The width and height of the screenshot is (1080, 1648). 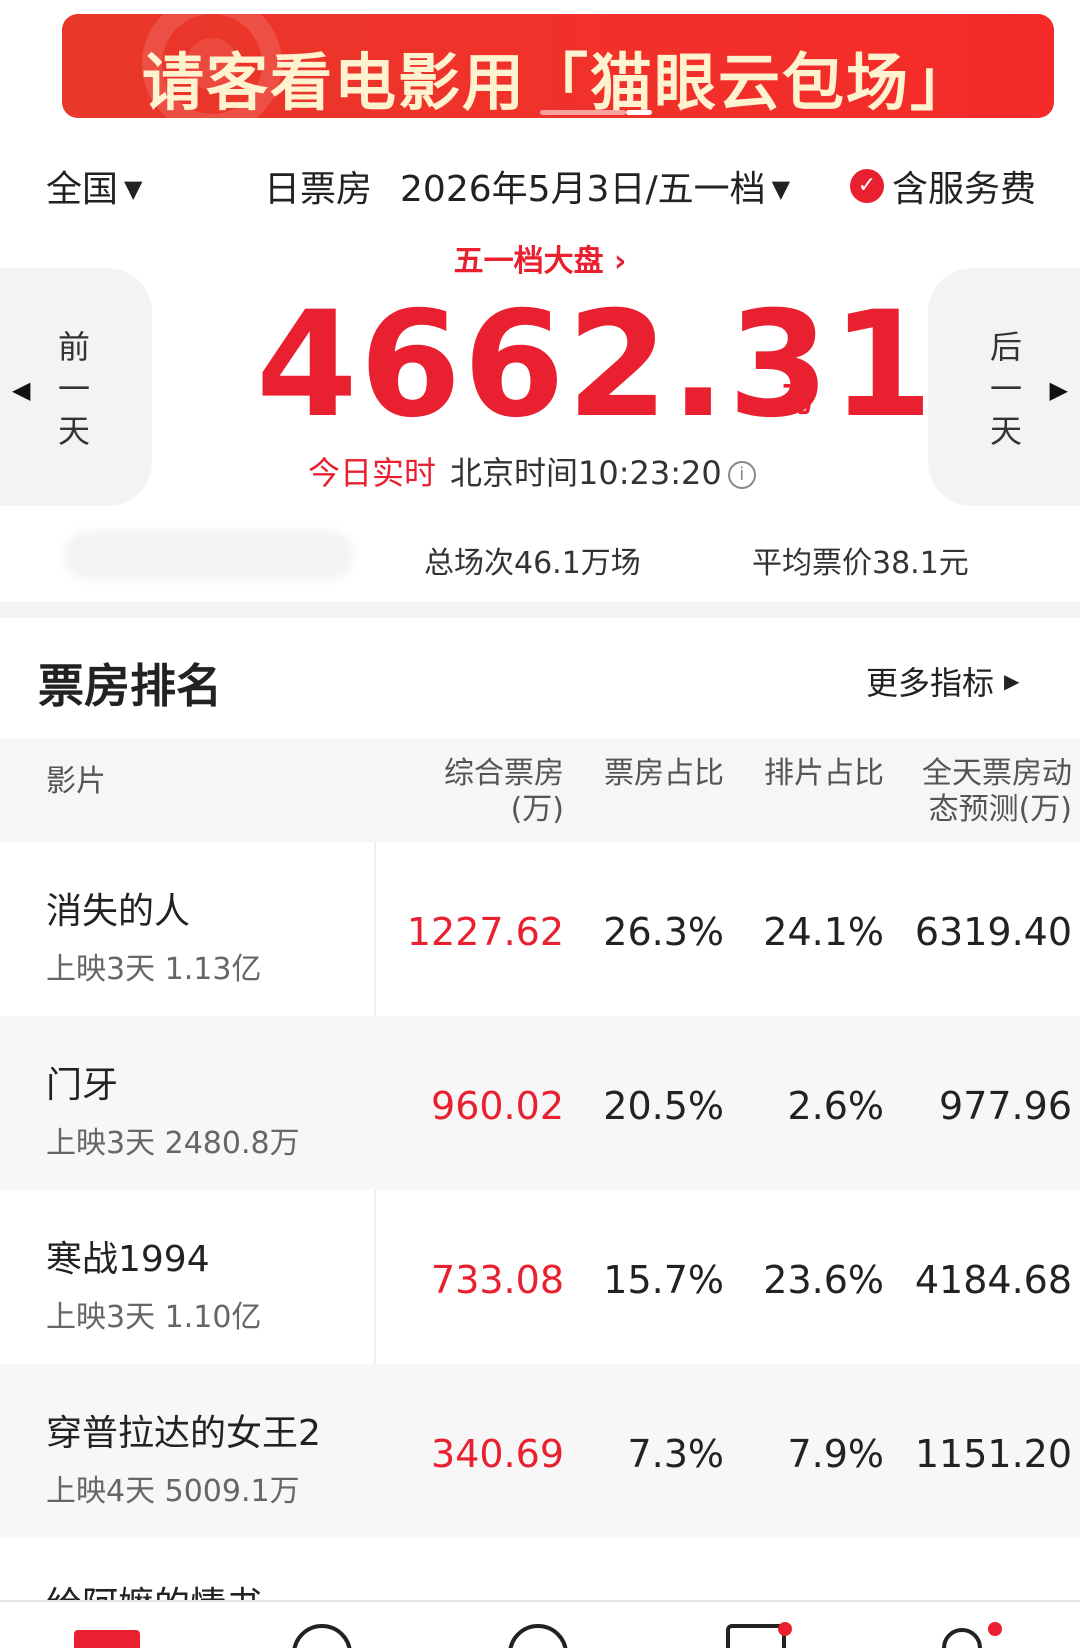 I want to click on holiday-market-link: 五一档大盘 ›, so click(x=540, y=258).